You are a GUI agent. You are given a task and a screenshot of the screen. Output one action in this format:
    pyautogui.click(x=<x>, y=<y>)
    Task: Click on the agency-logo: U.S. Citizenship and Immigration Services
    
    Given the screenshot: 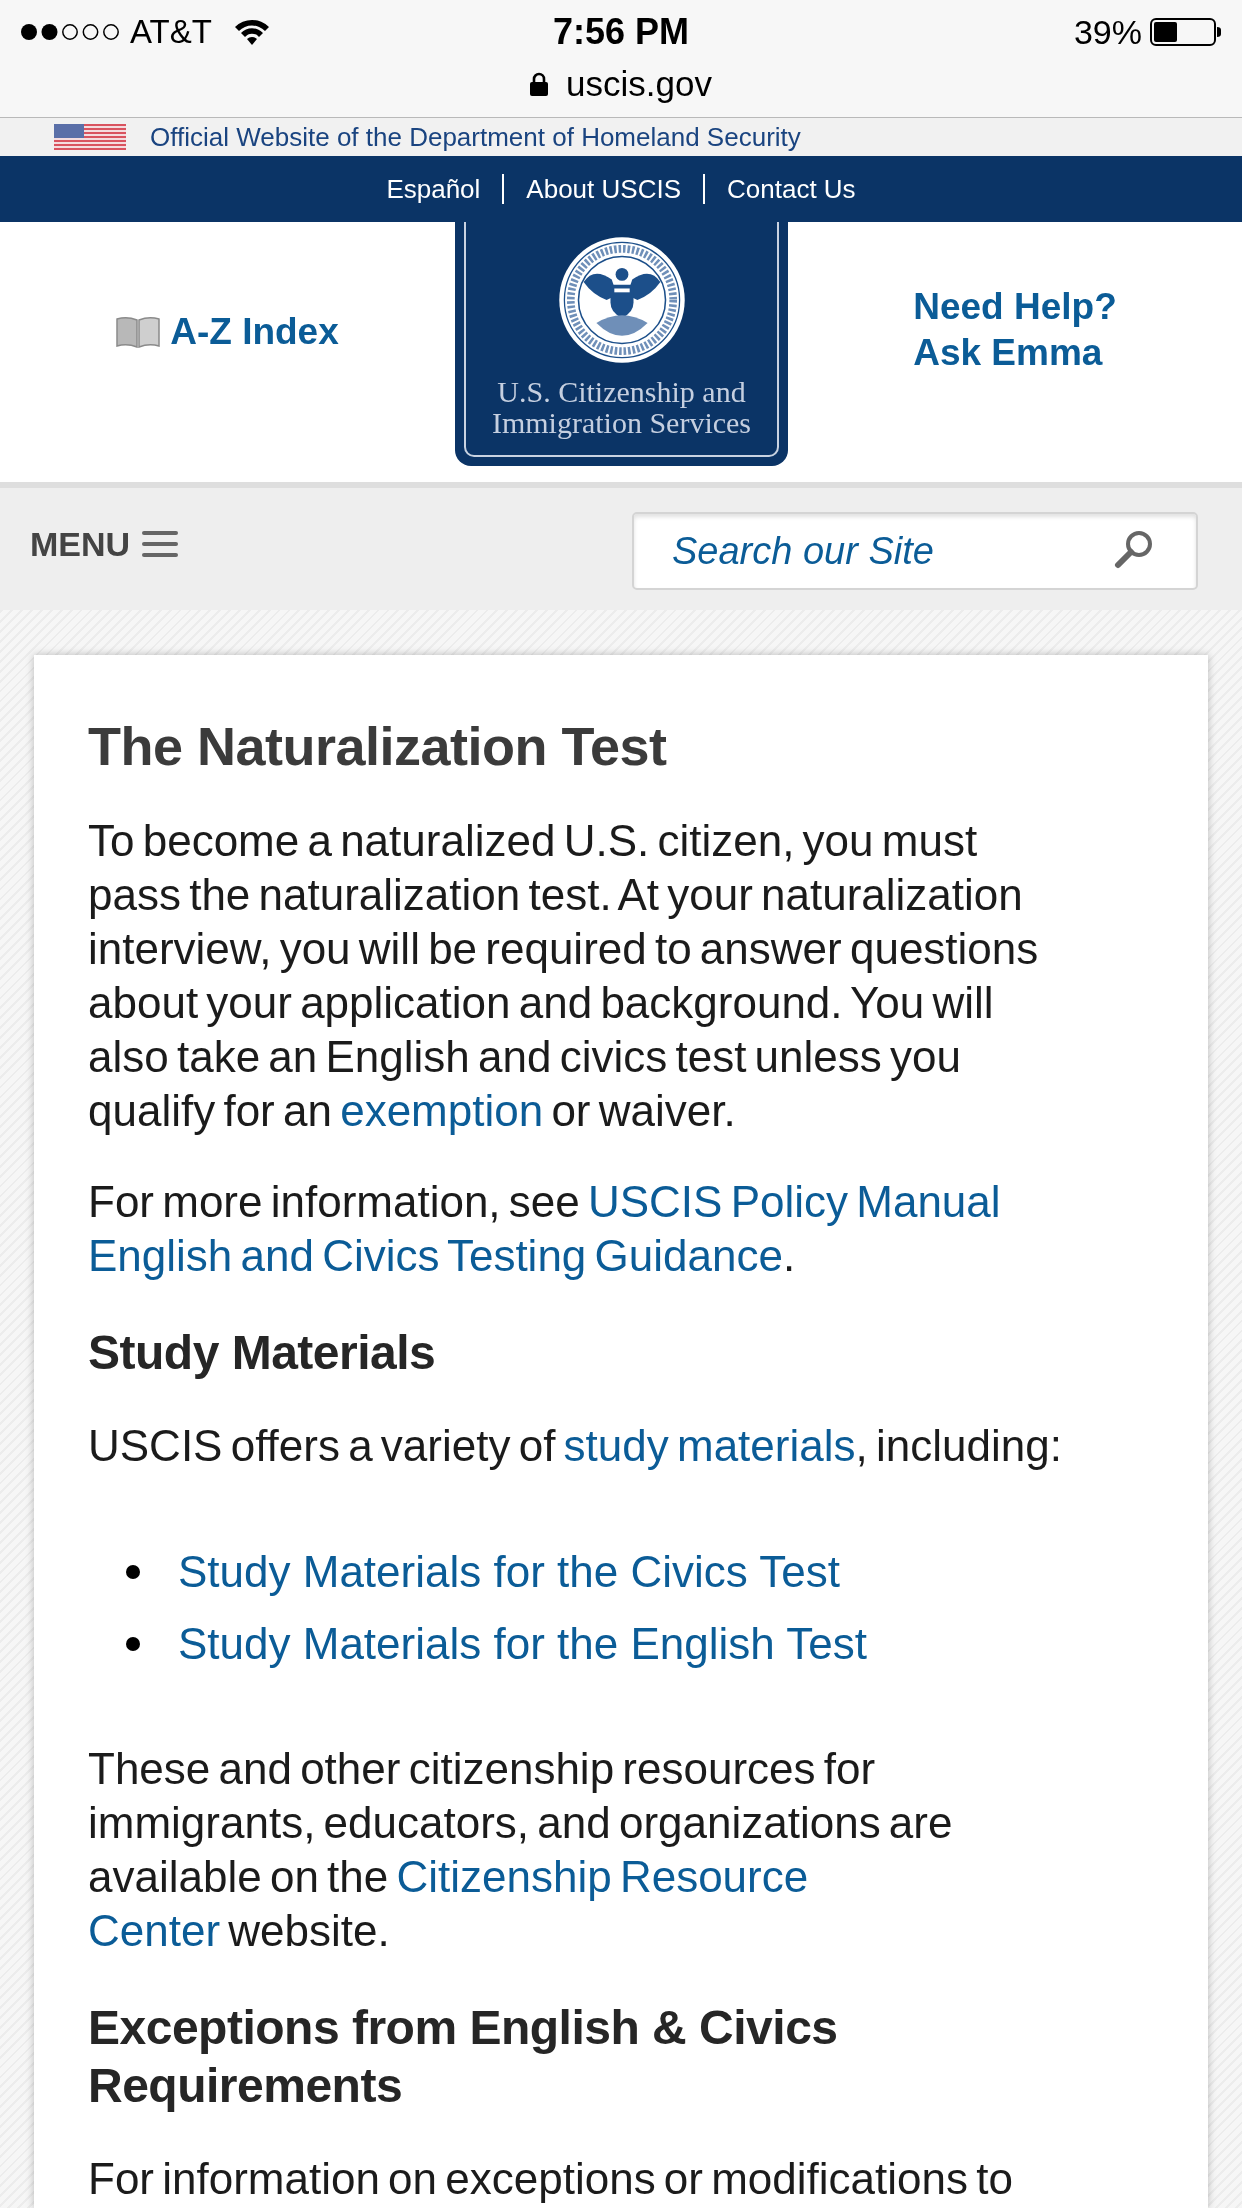 What is the action you would take?
    pyautogui.click(x=621, y=344)
    